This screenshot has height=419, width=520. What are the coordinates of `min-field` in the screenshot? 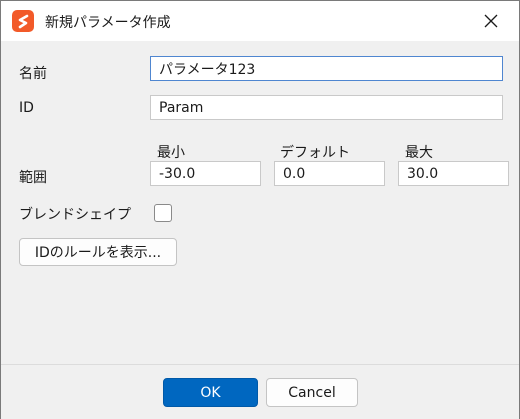 It's located at (205, 173).